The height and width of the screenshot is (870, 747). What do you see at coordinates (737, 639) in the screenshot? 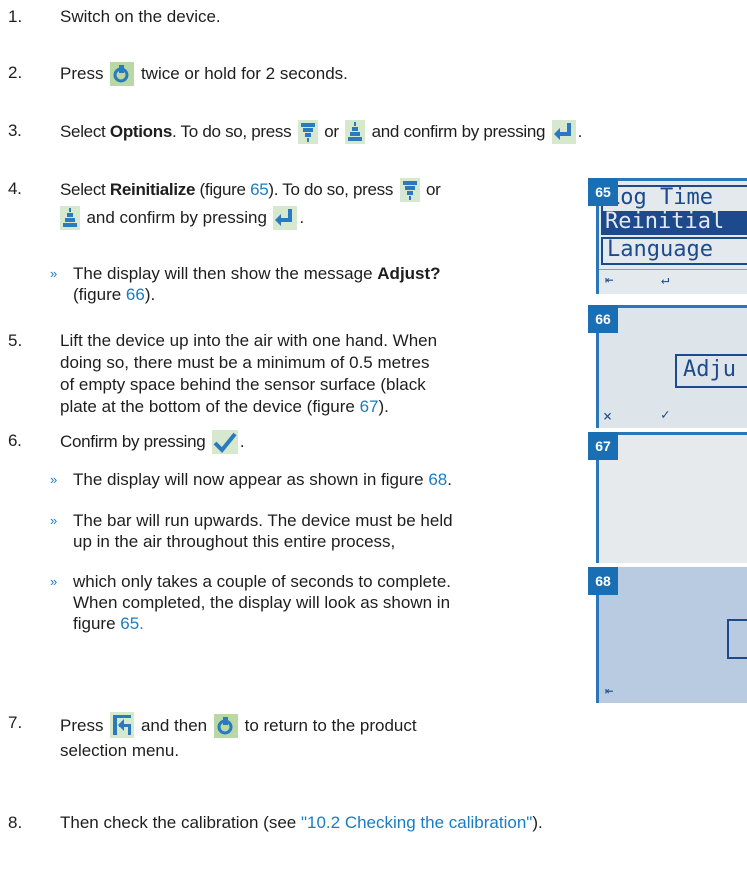
I see `lcd-progress-frame` at bounding box center [737, 639].